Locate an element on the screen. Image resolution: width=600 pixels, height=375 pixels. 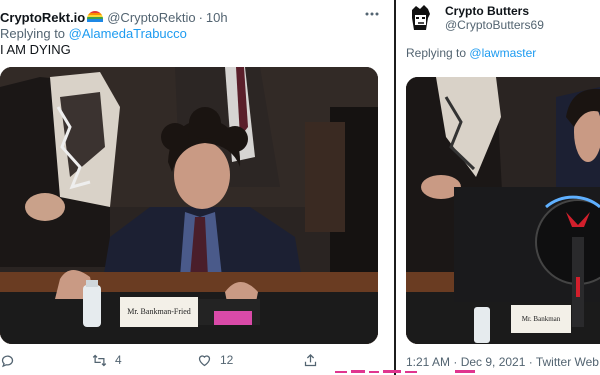
reply-icon is located at coordinates (7, 361).